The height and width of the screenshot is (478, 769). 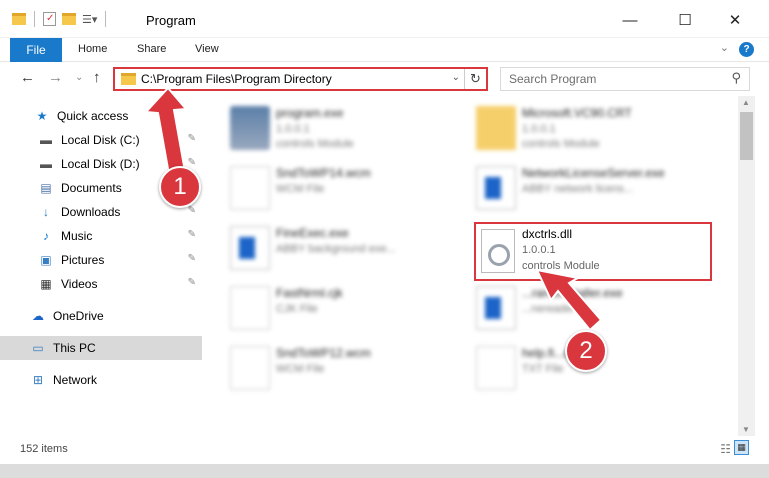 I want to click on file-name: SndToWP12.wcm, so click(x=323, y=353).